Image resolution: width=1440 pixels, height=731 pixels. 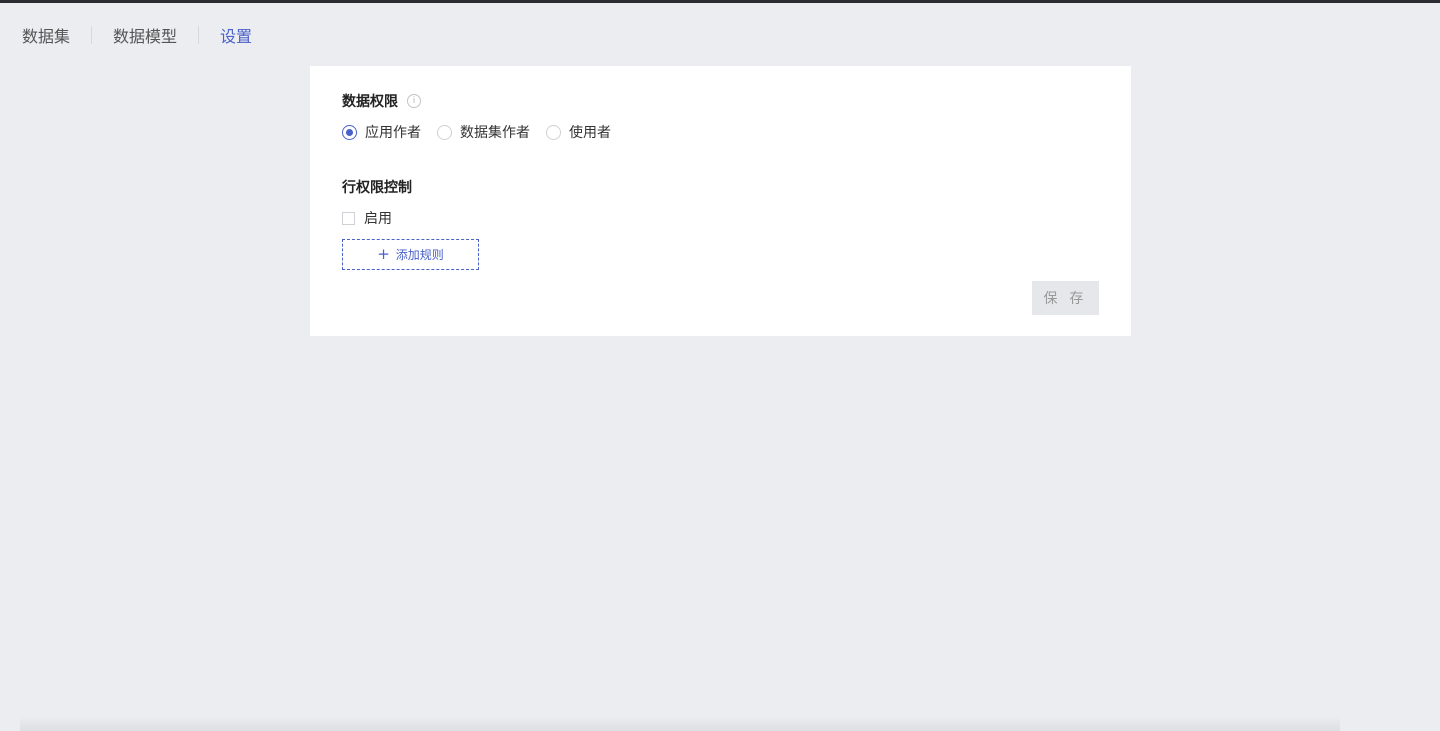 I want to click on bottom-shadow, so click(x=680, y=723).